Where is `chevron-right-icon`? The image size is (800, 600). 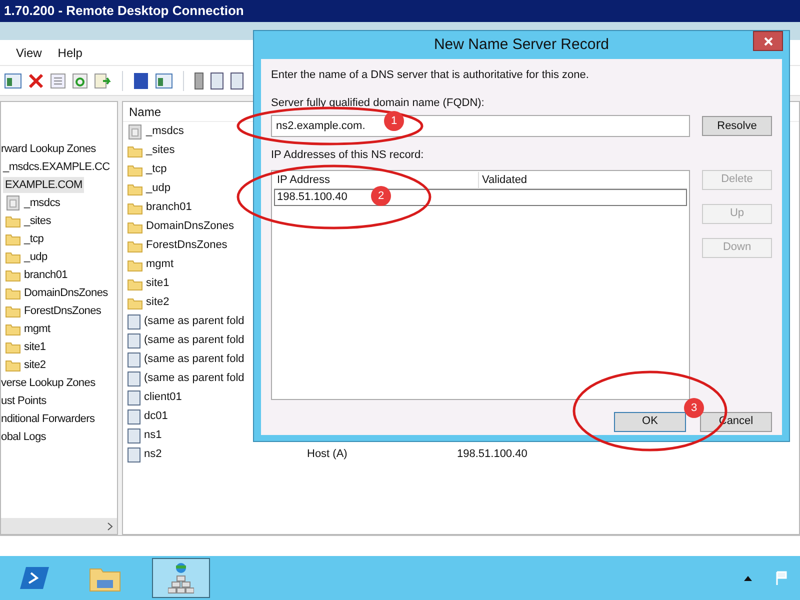
chevron-right-icon is located at coordinates (110, 526).